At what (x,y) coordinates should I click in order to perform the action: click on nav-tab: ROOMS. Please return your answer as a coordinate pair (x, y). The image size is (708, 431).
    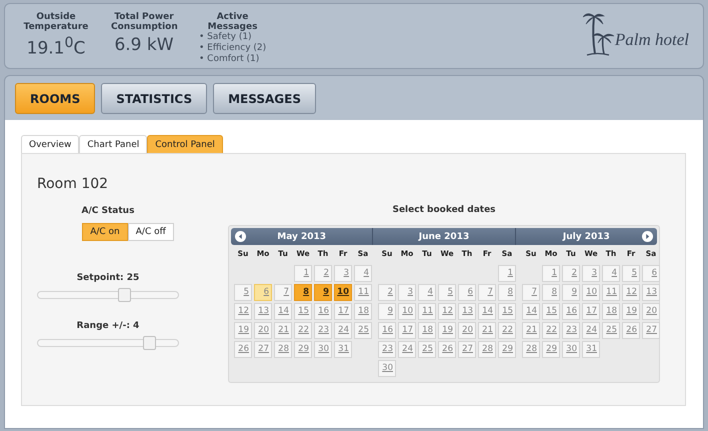
    Looking at the image, I should click on (55, 98).